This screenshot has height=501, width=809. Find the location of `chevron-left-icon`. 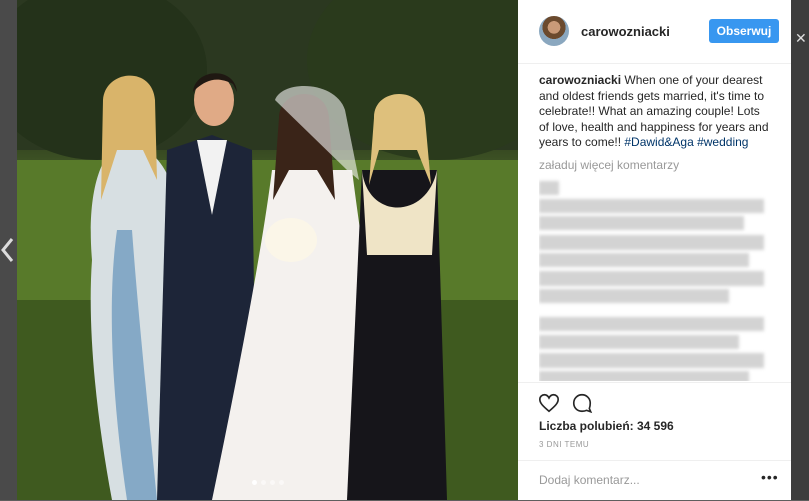

chevron-left-icon is located at coordinates (8, 250).